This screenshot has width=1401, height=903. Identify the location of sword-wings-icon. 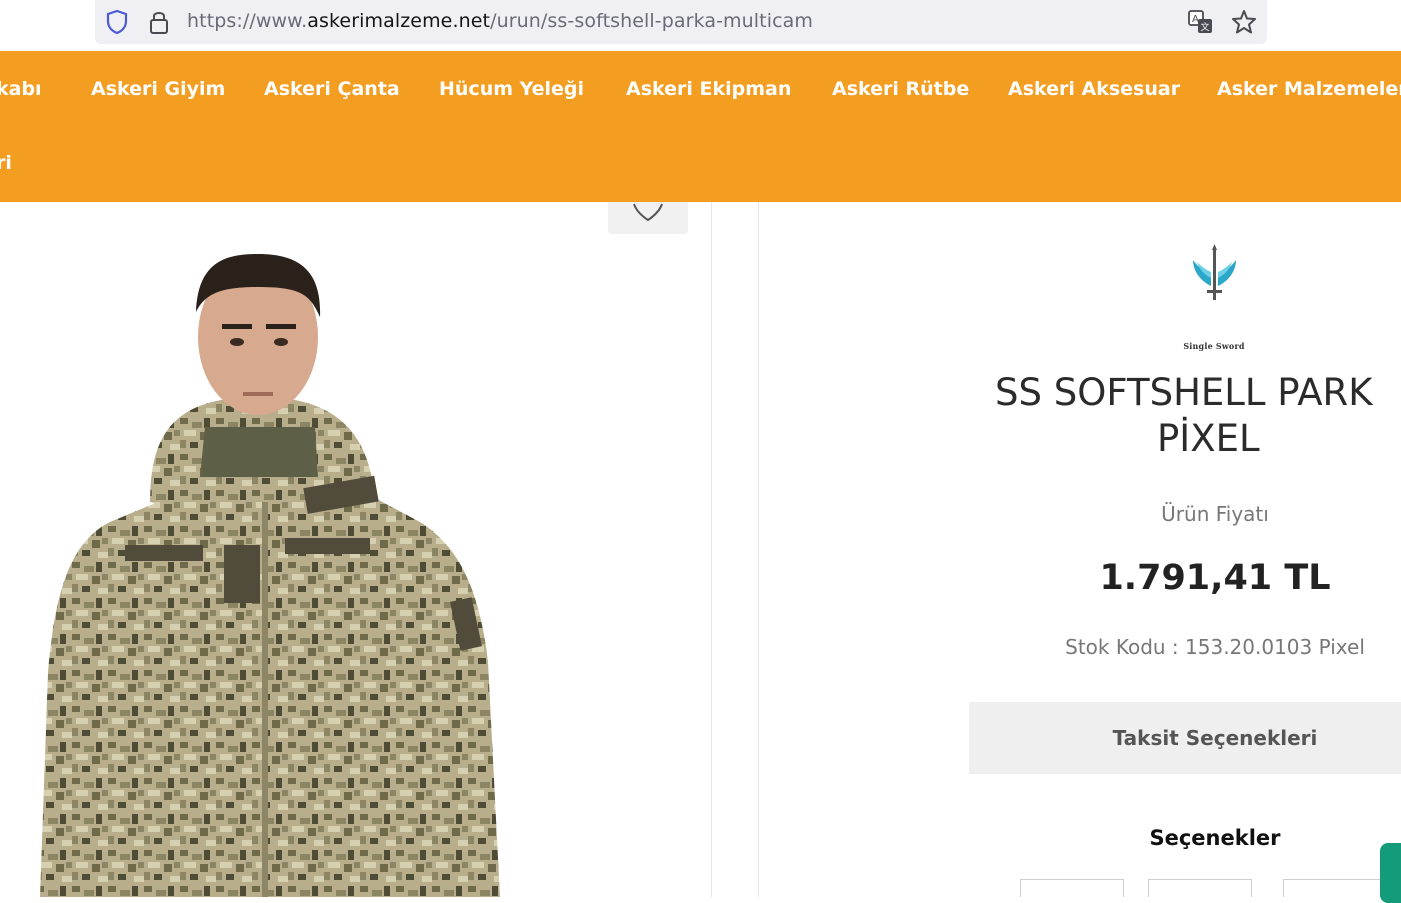
(1214, 272).